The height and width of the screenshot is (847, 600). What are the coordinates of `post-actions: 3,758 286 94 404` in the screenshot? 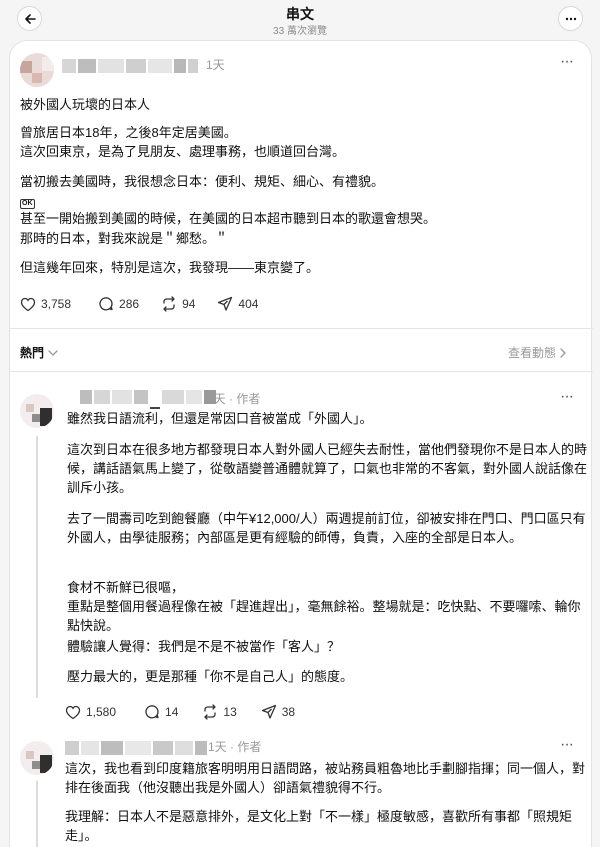 It's located at (139, 304).